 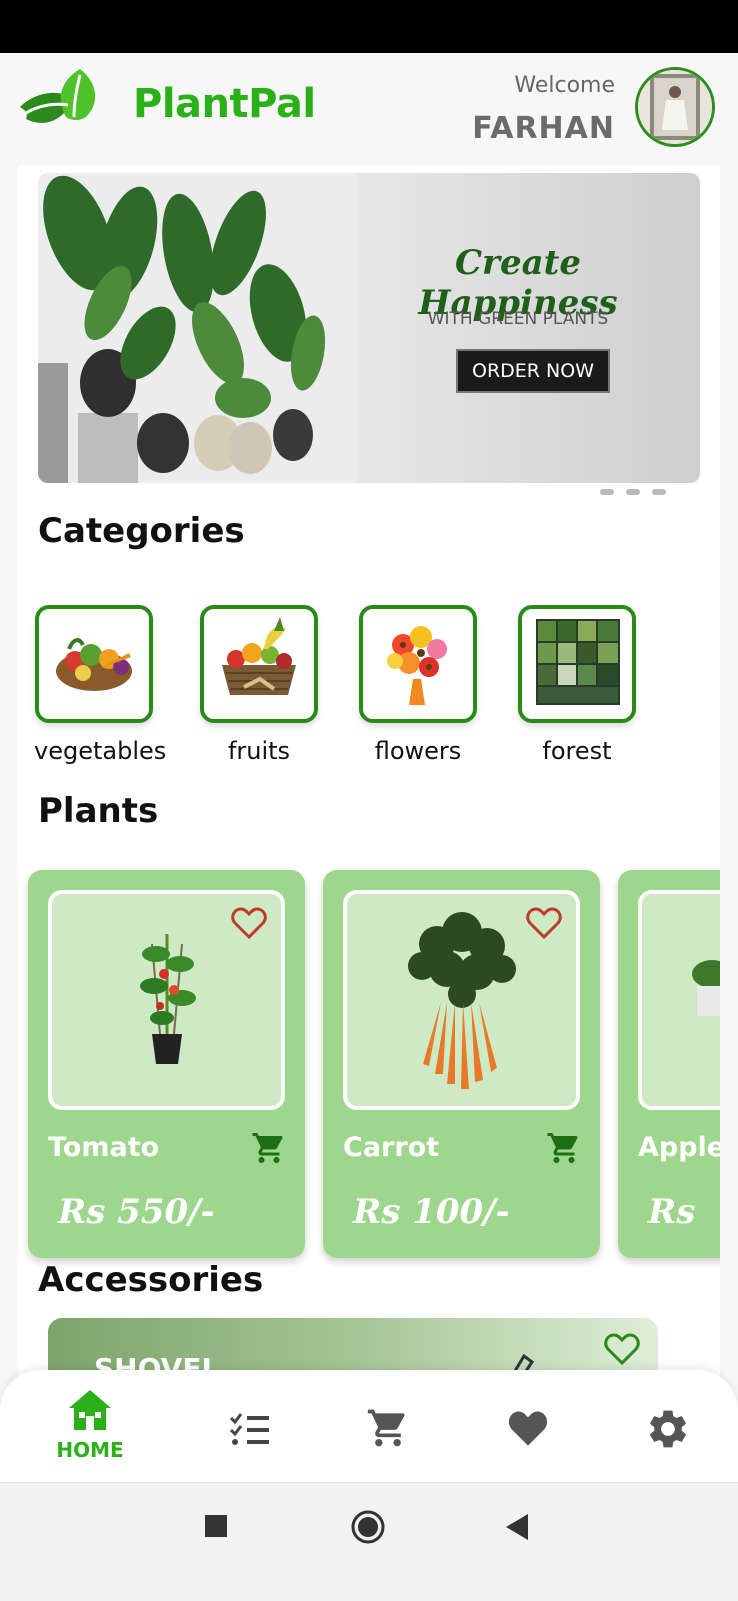 I want to click on plant-price: Rs 550/-, so click(x=136, y=1212).